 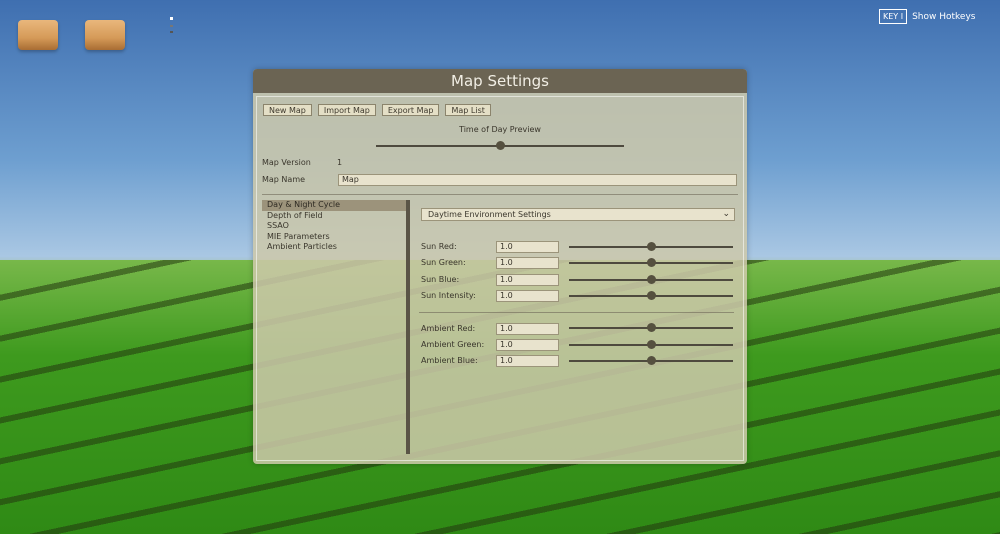 I want to click on sun-green-input: 1.0, so click(x=527, y=263).